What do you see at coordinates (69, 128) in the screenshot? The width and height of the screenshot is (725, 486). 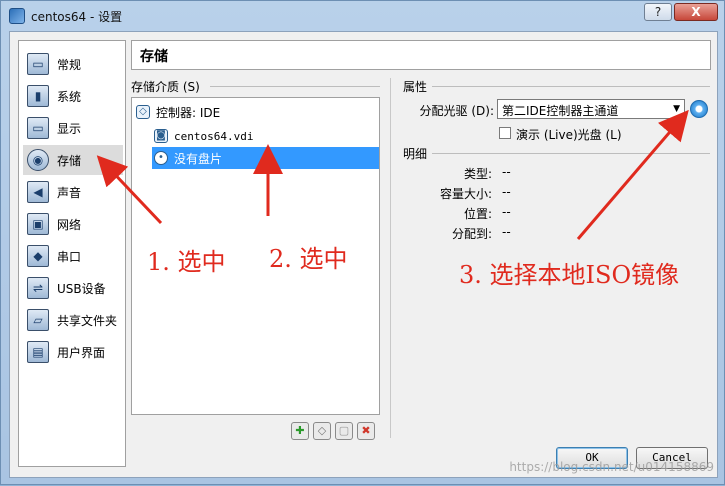 I see `sidebar-item-label: 显示` at bounding box center [69, 128].